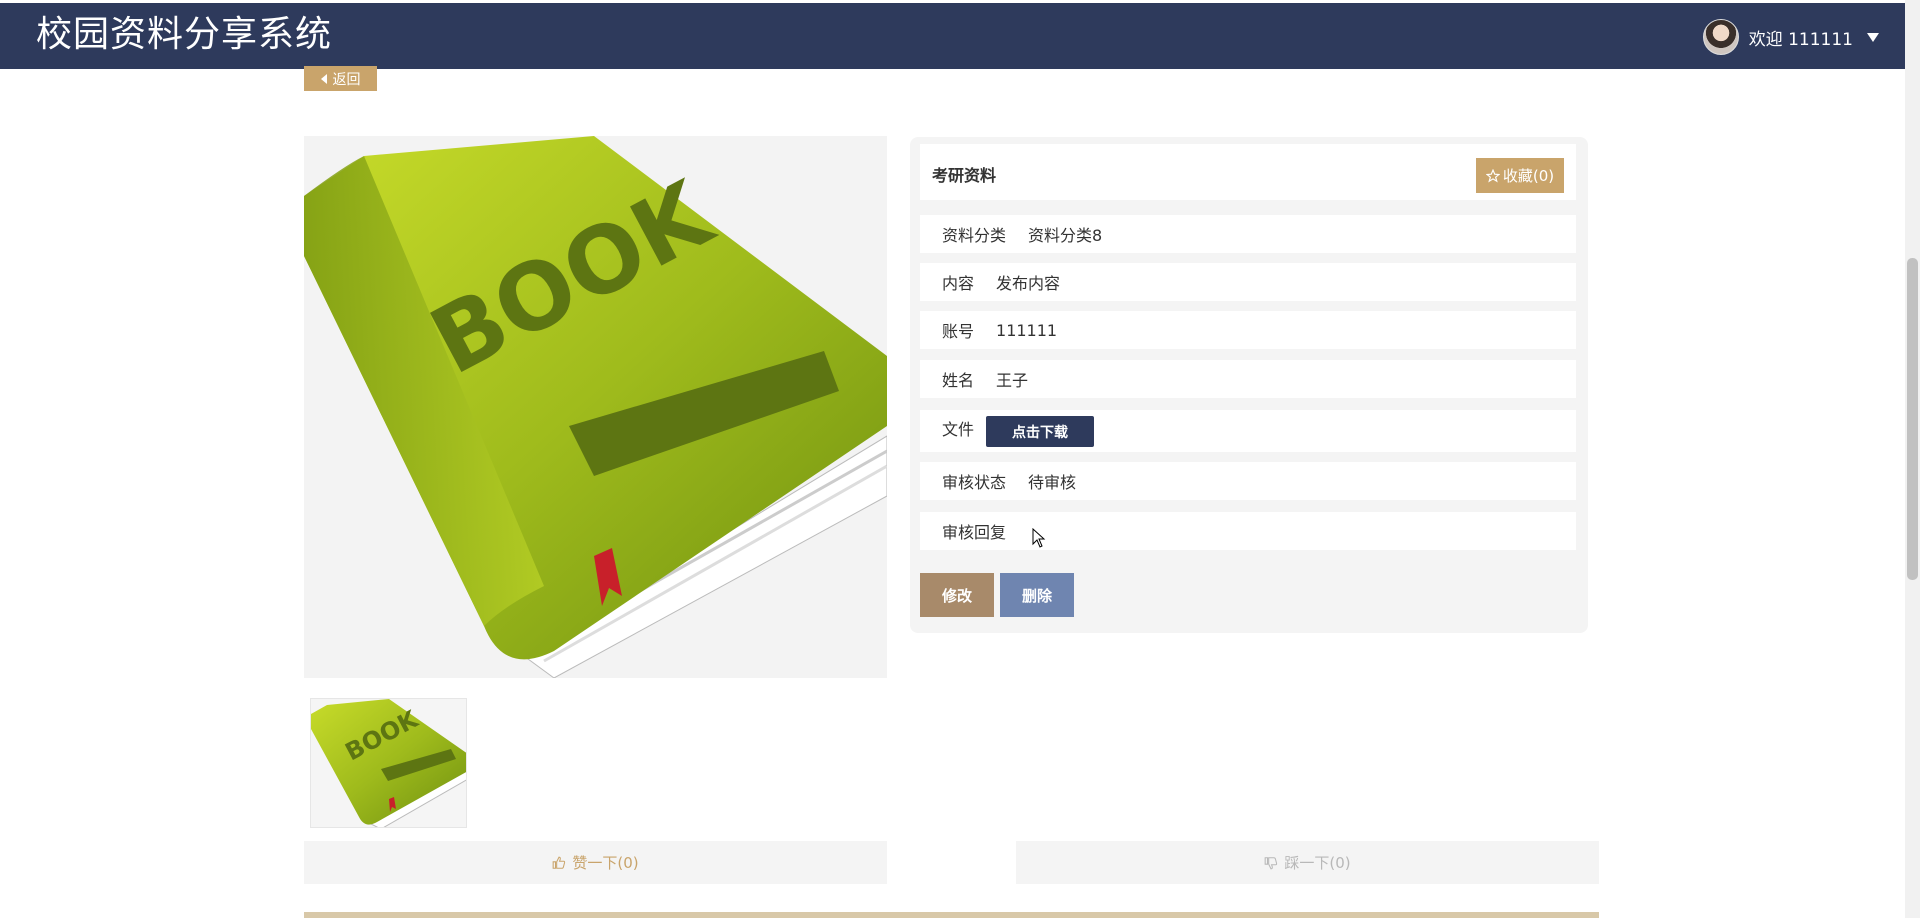 This screenshot has height=918, width=1920. Describe the element at coordinates (1248, 431) in the screenshot. I see `field-file: 文件 点击下载` at that location.